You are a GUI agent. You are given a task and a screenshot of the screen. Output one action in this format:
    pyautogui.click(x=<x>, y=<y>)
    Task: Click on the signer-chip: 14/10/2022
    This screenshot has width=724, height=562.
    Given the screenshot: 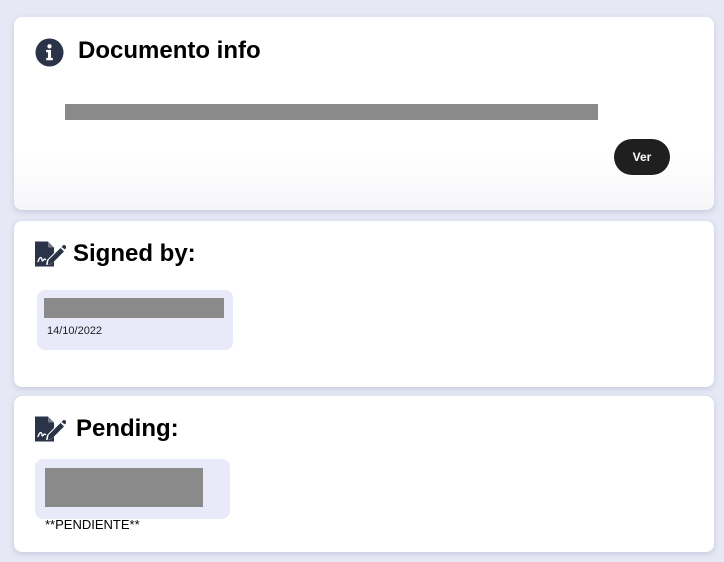 What is the action you would take?
    pyautogui.click(x=135, y=320)
    